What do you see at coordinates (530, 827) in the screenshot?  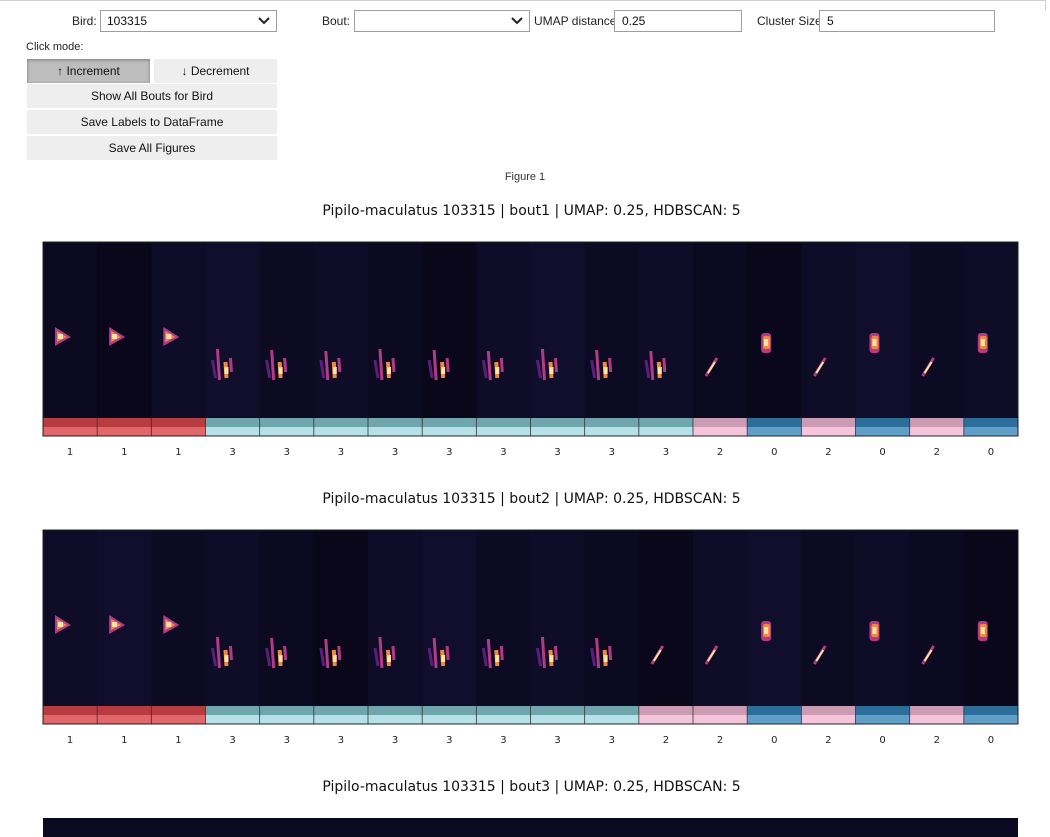 I see `bout3-spectrogram-panel` at bounding box center [530, 827].